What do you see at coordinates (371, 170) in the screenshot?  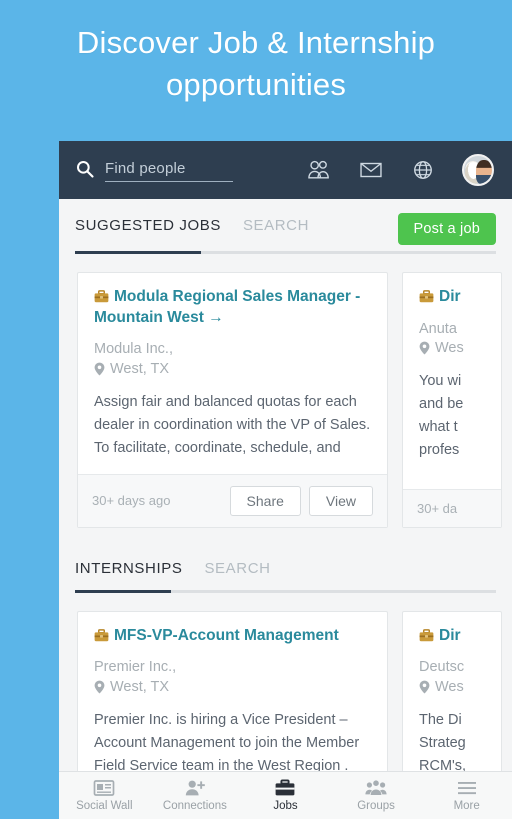 I see `envelope-icon` at bounding box center [371, 170].